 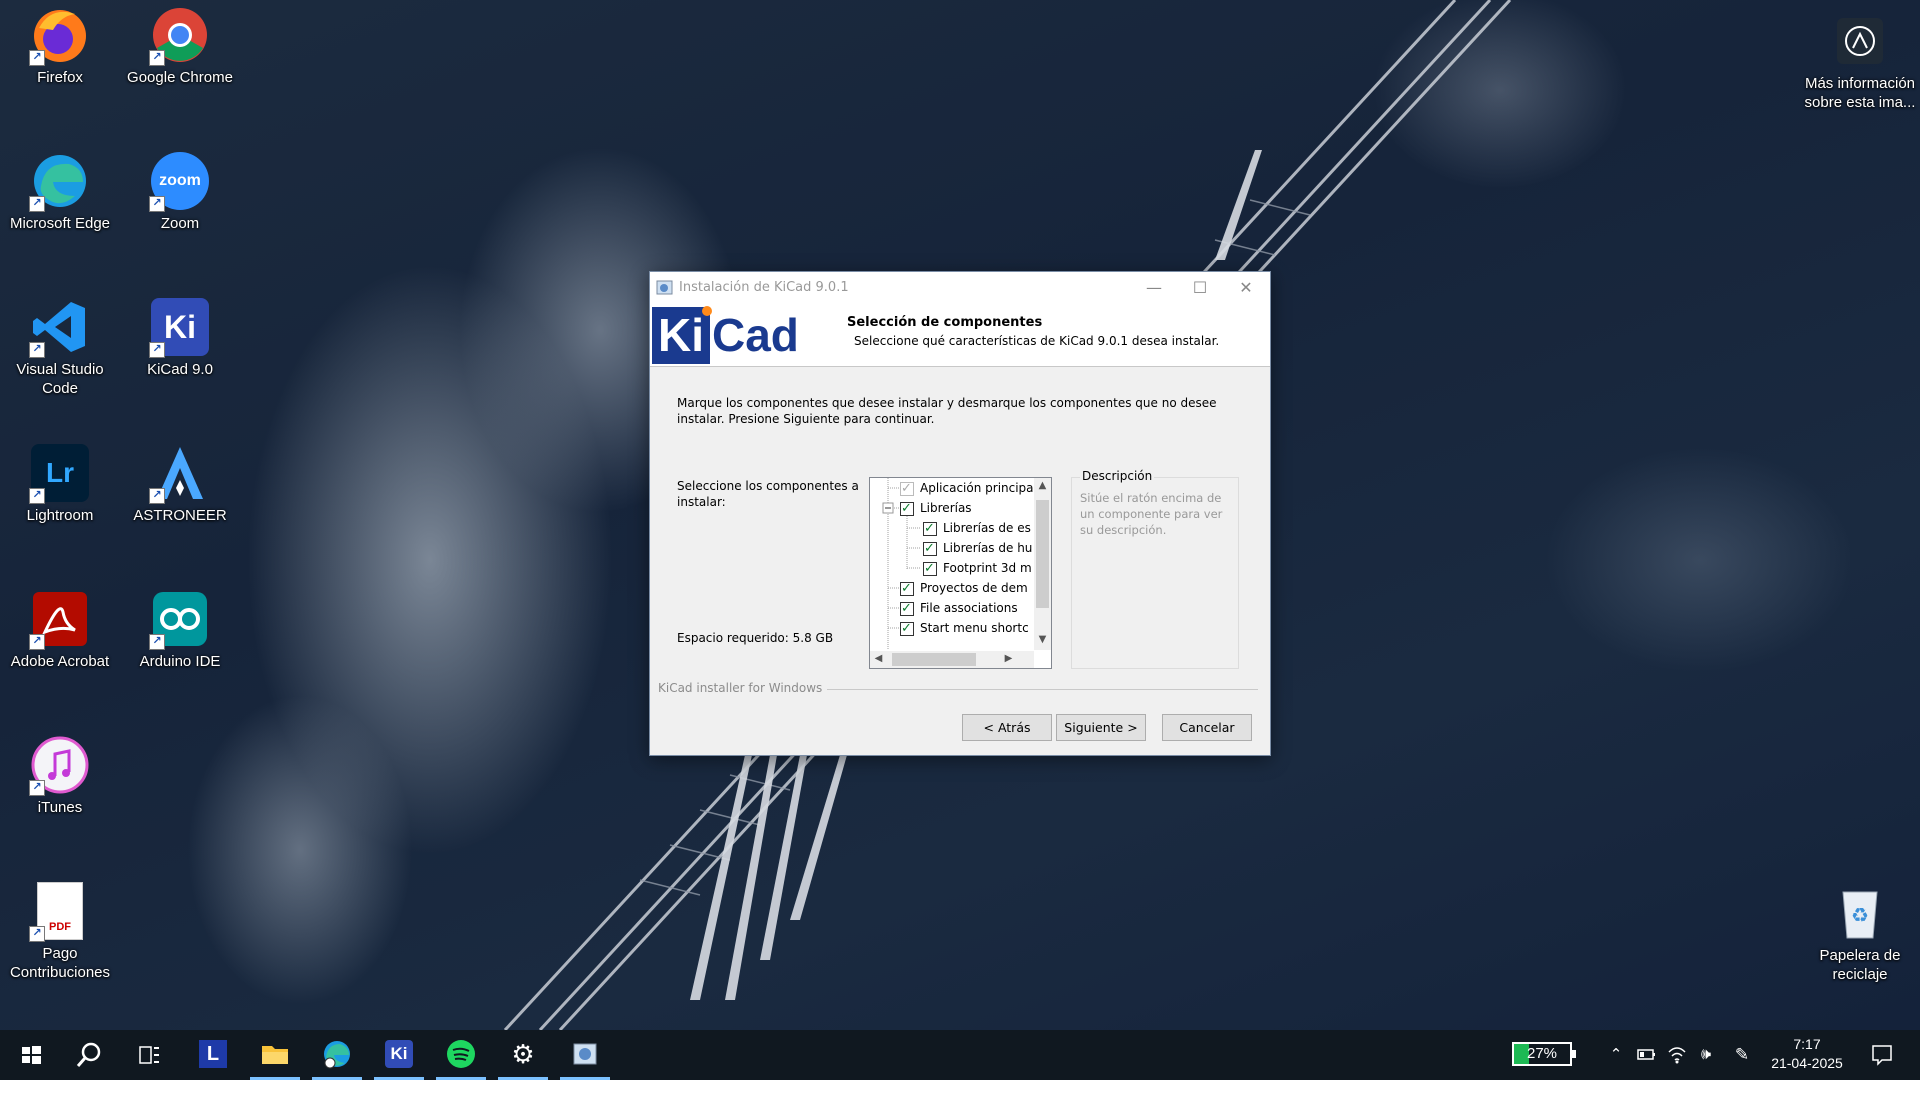 What do you see at coordinates (1200, 287) in the screenshot?
I see `maximize-button: ☐` at bounding box center [1200, 287].